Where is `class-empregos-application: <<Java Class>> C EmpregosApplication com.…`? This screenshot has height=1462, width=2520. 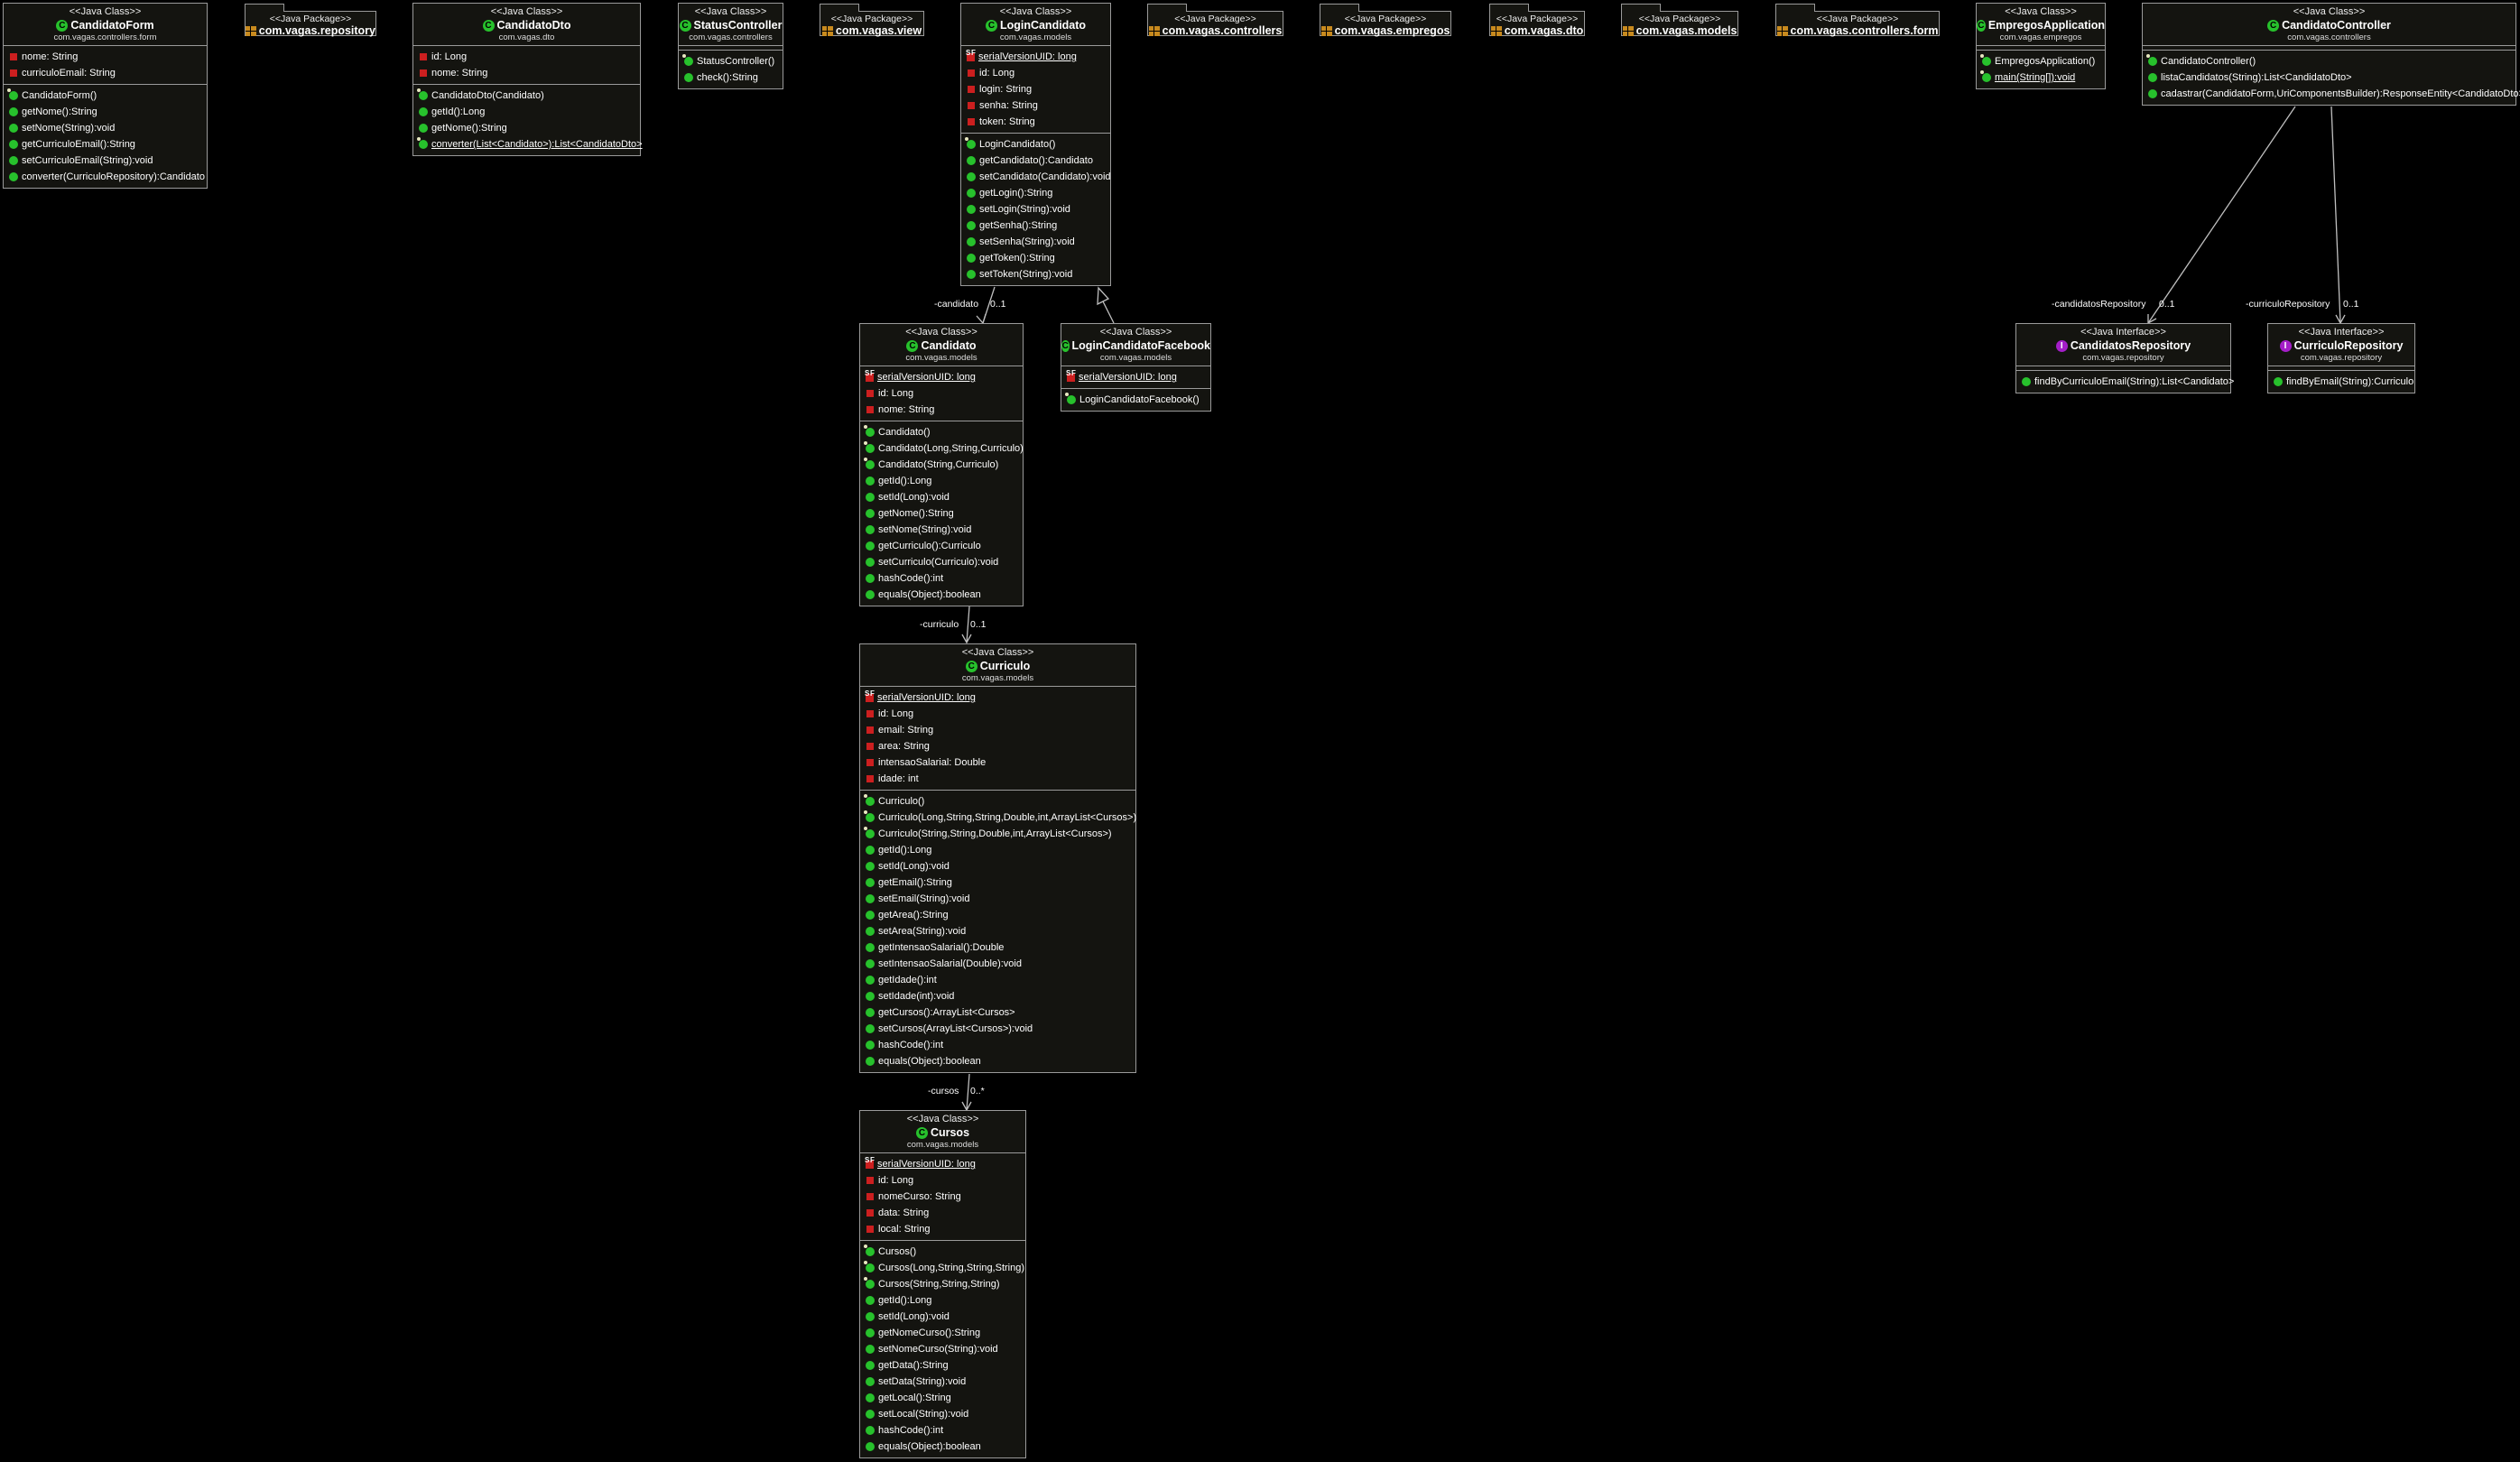 class-empregos-application: <<Java Class>> C EmpregosApplication com.… is located at coordinates (2041, 46).